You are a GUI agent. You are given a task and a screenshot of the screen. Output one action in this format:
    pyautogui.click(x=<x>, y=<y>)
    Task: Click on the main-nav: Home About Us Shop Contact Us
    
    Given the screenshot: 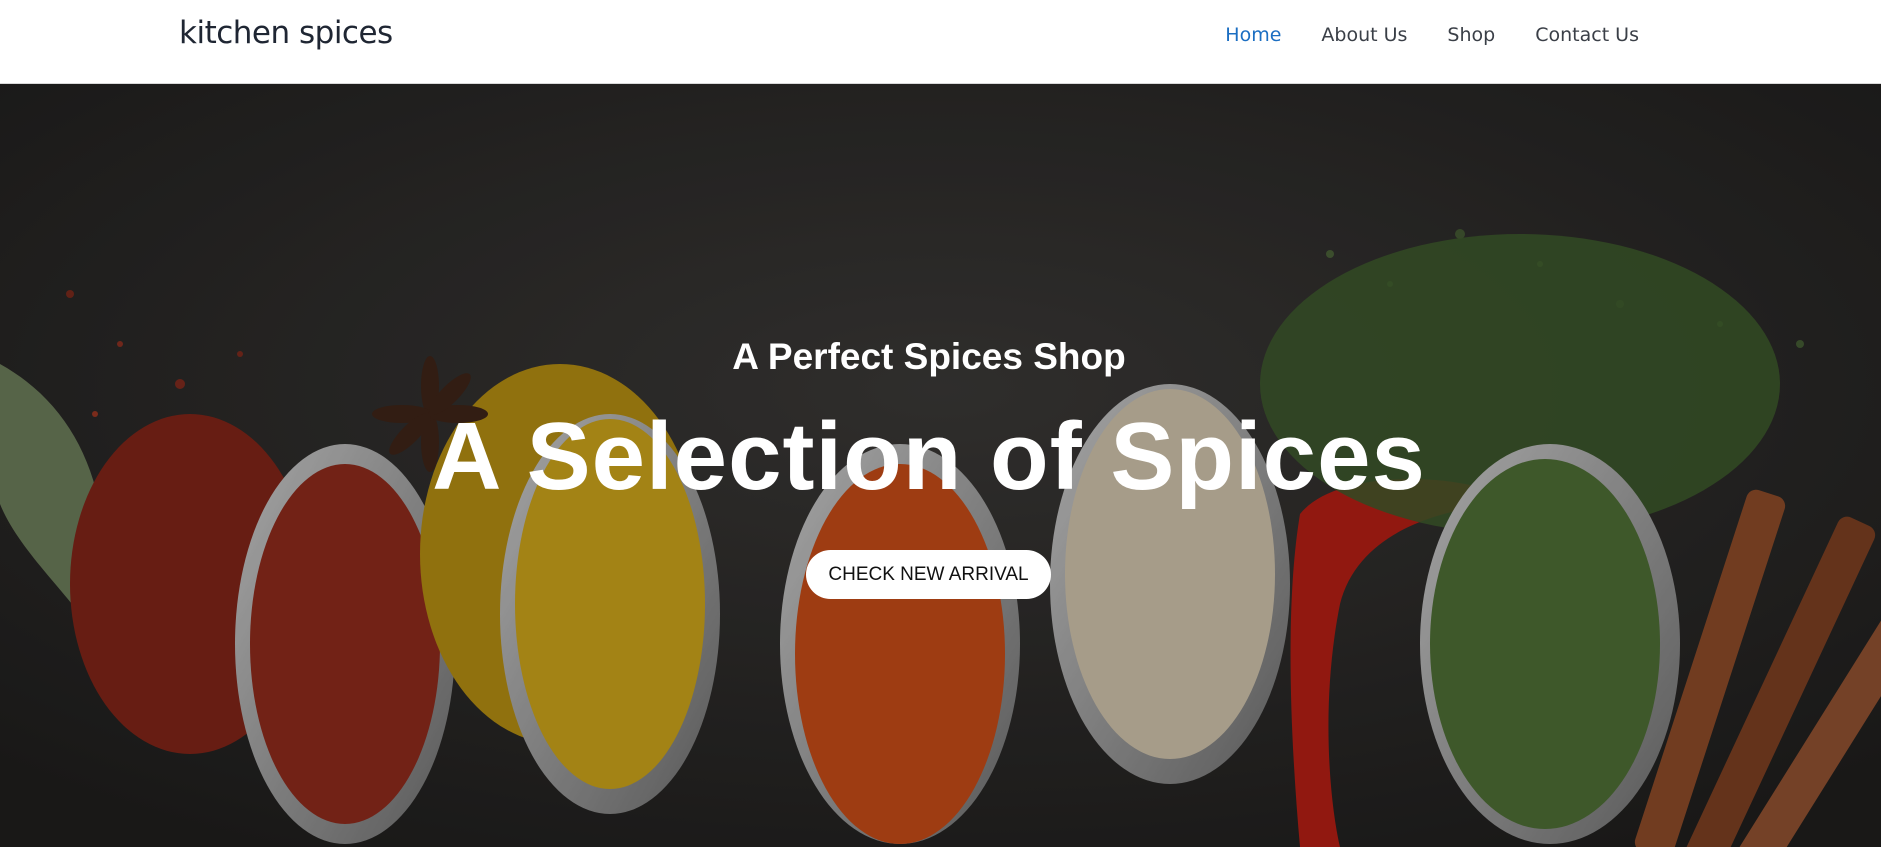 What is the action you would take?
    pyautogui.click(x=1432, y=35)
    